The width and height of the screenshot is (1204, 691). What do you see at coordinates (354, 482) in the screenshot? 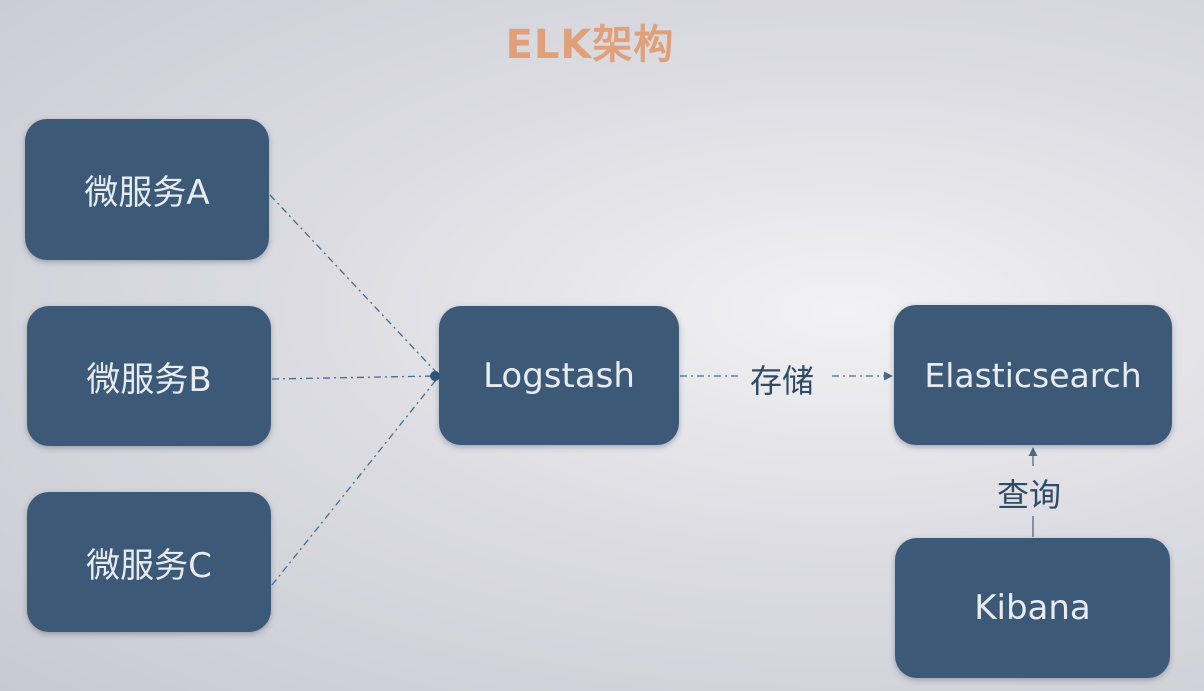
I see `edge-service-c-to-logstash` at bounding box center [354, 482].